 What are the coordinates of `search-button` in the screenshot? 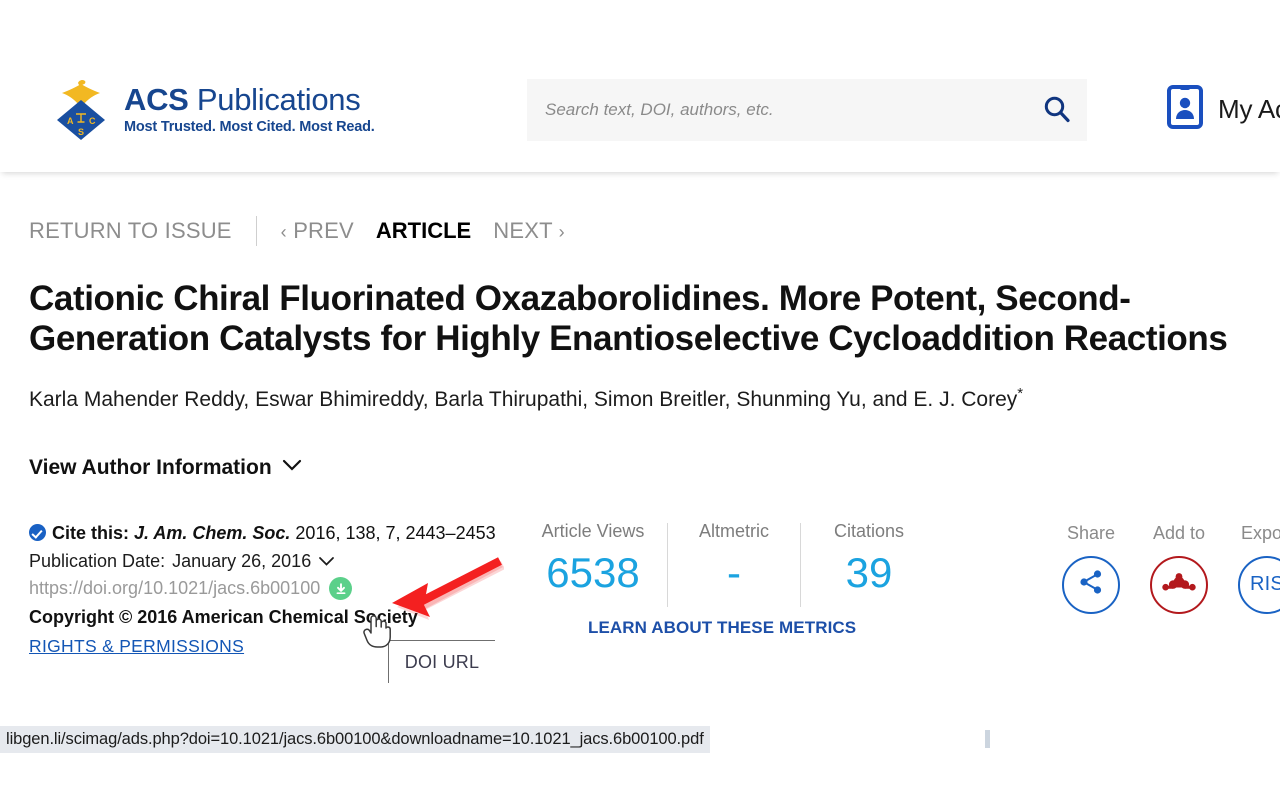 It's located at (1057, 110).